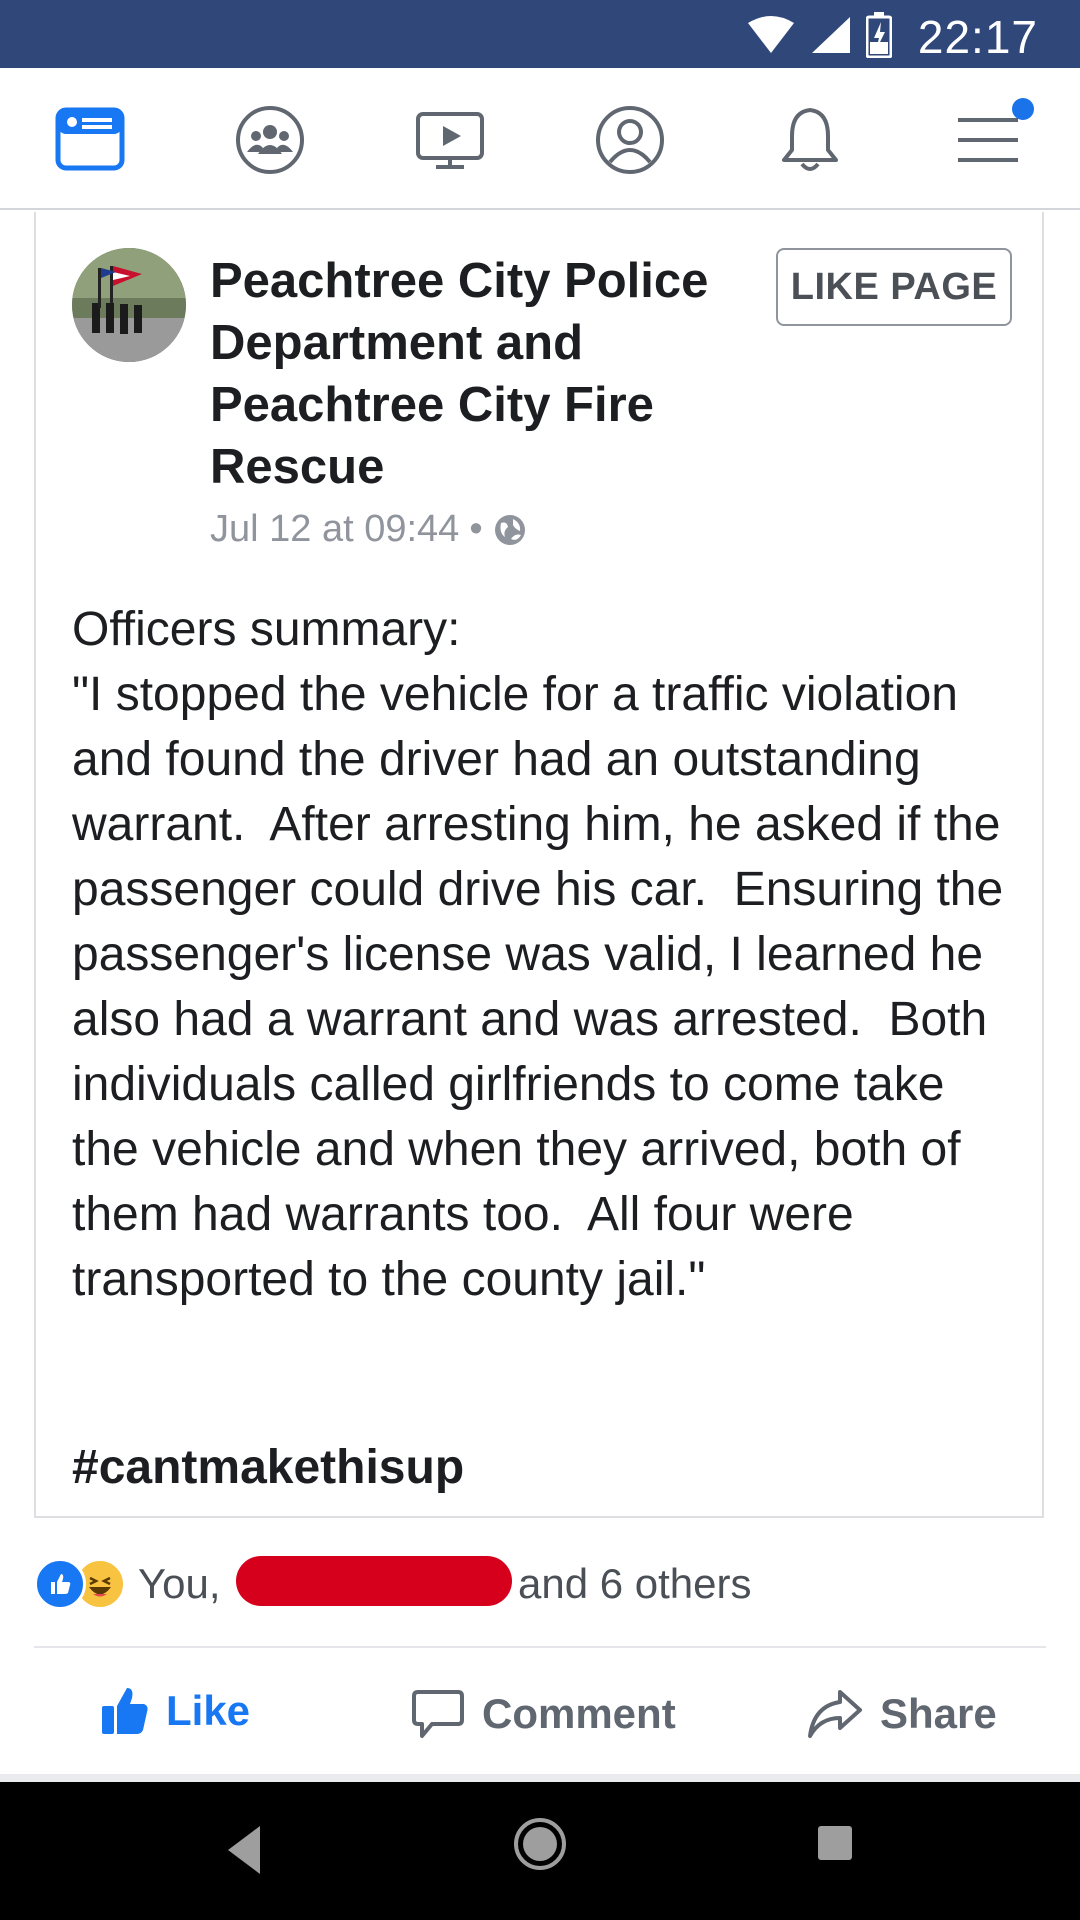 This screenshot has width=1080, height=1920. What do you see at coordinates (835, 1714) in the screenshot?
I see `share-icon` at bounding box center [835, 1714].